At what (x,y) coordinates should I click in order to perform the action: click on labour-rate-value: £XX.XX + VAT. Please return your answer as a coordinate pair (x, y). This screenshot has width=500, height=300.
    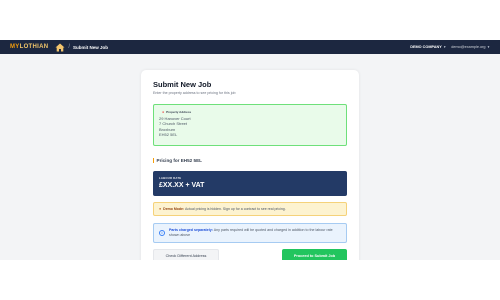
    Looking at the image, I should click on (182, 185).